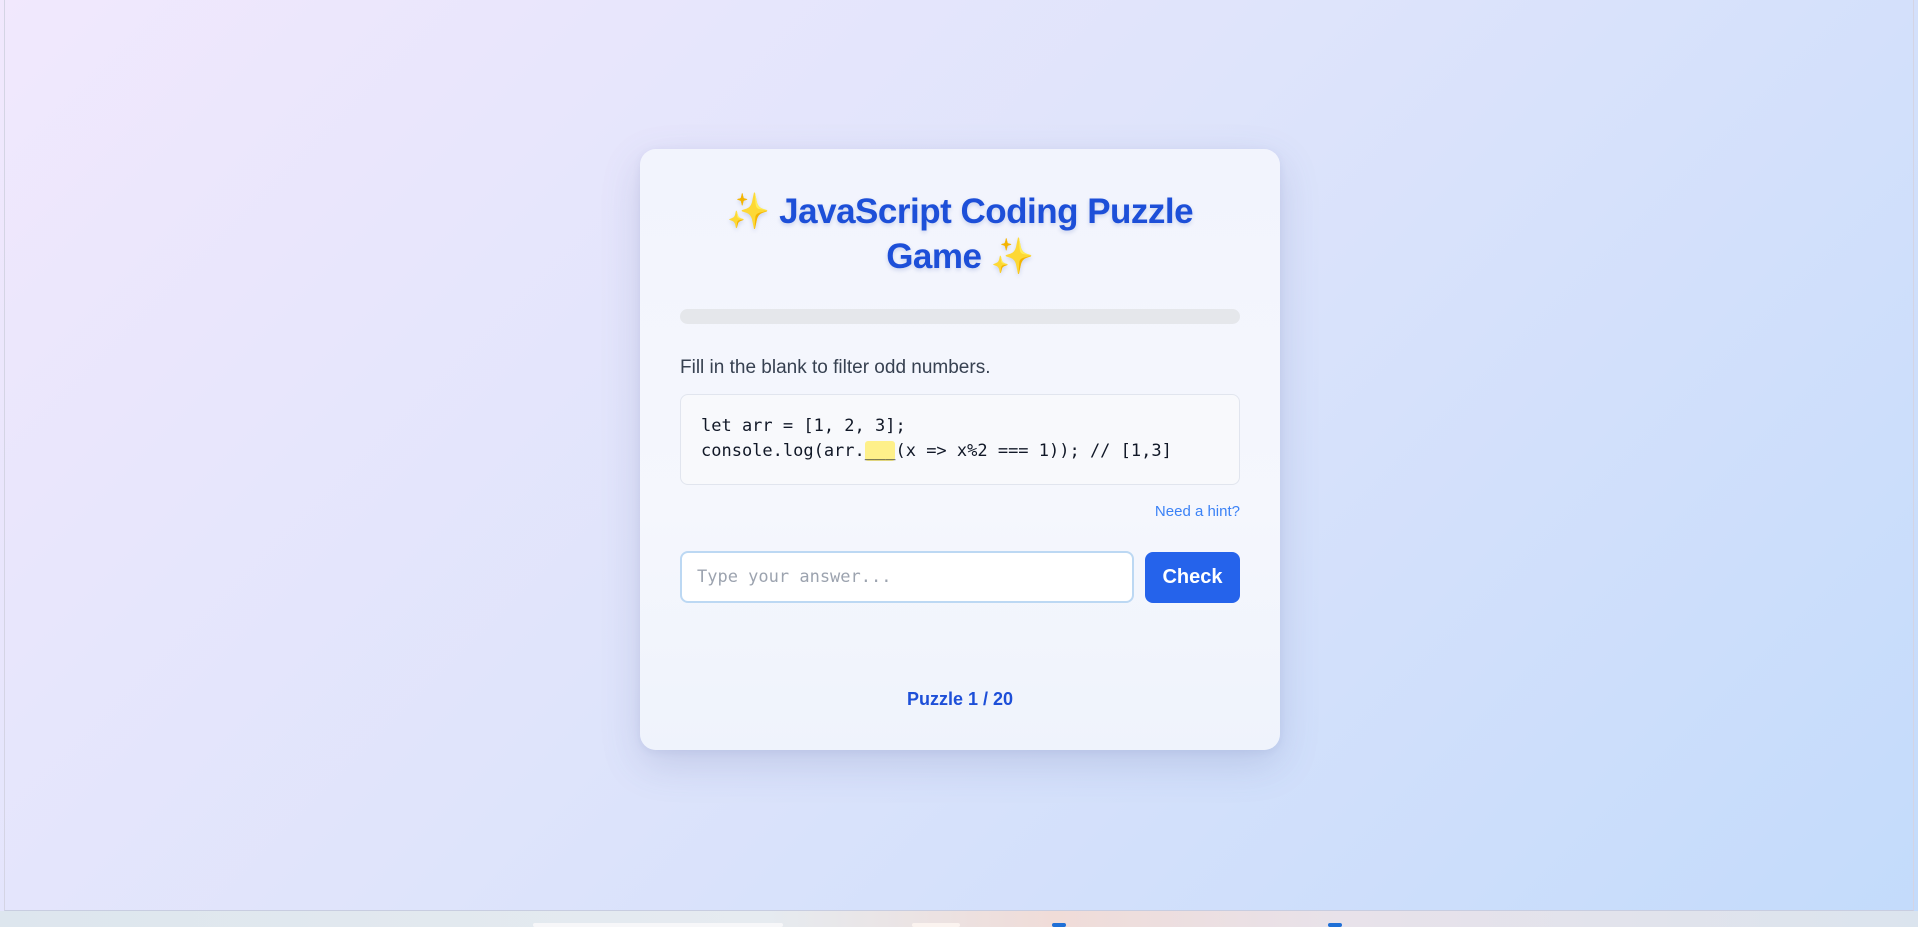 Image resolution: width=1918 pixels, height=927 pixels. What do you see at coordinates (783, 451) in the screenshot?
I see `code-line-2-before: console.log(arr.` at bounding box center [783, 451].